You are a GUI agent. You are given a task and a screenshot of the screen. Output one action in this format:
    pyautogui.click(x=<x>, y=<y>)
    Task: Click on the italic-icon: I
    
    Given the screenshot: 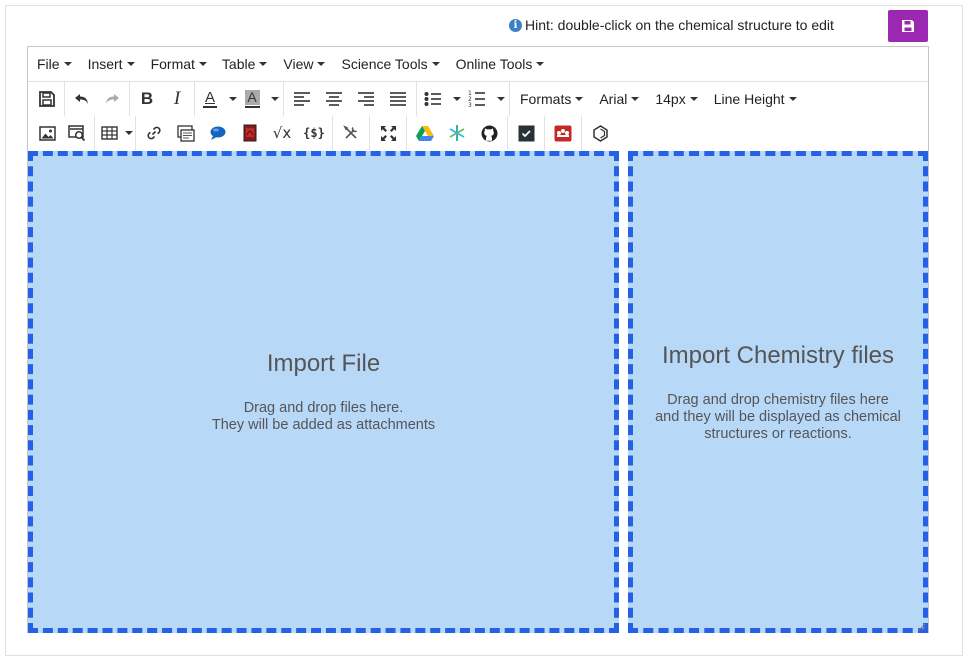 What is the action you would take?
    pyautogui.click(x=177, y=98)
    